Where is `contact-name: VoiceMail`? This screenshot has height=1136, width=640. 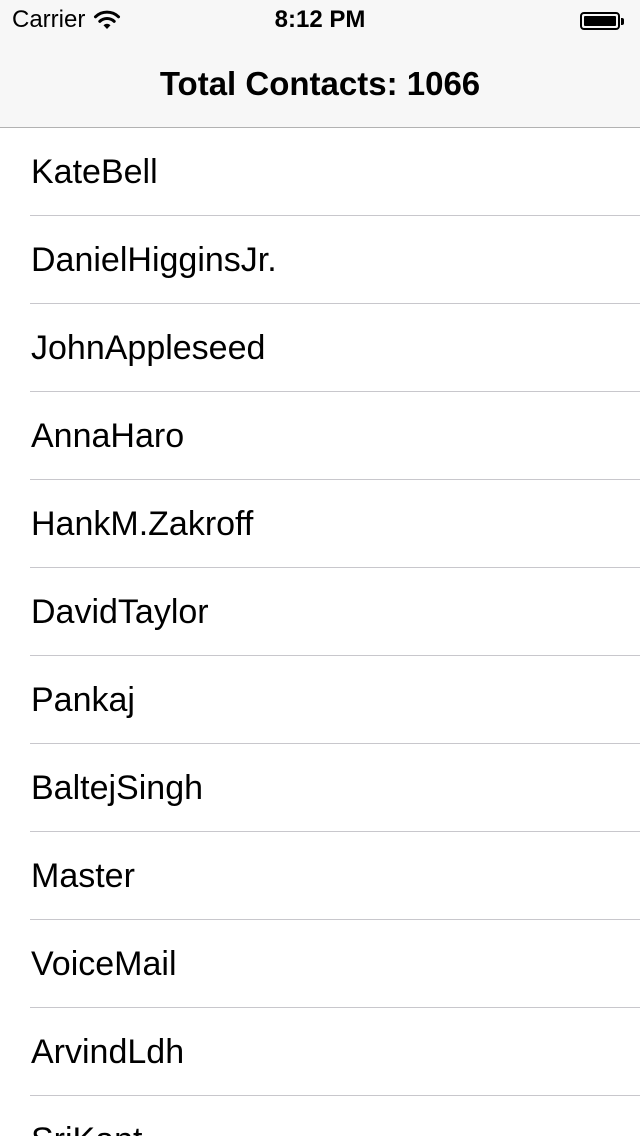 contact-name: VoiceMail is located at coordinates (104, 964).